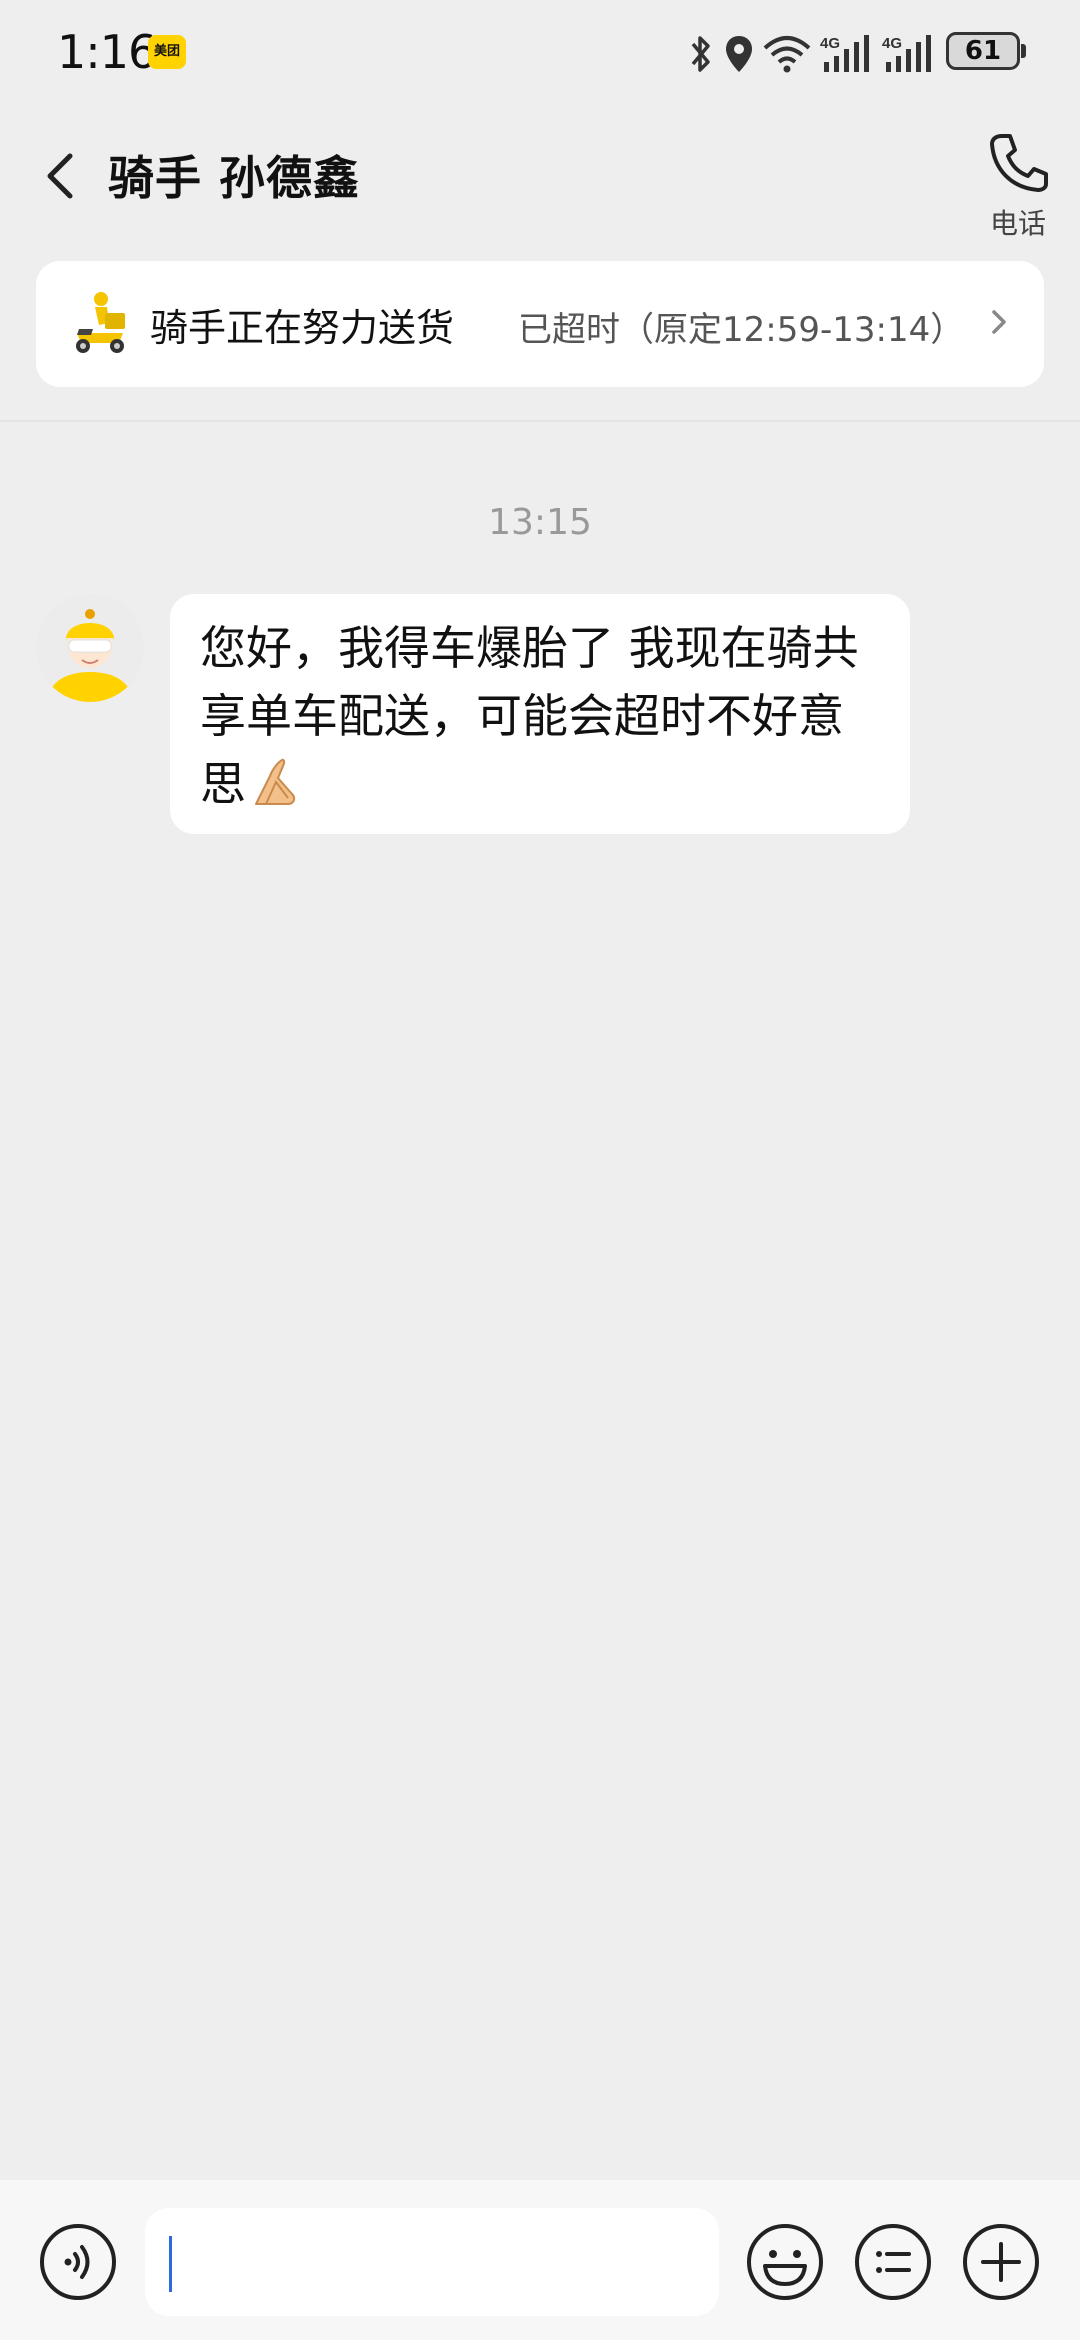 This screenshot has width=1080, height=2340. What do you see at coordinates (741, 330) in the screenshot?
I see `delivery-timeout-text: 已超时（原定12:59-13:14）` at bounding box center [741, 330].